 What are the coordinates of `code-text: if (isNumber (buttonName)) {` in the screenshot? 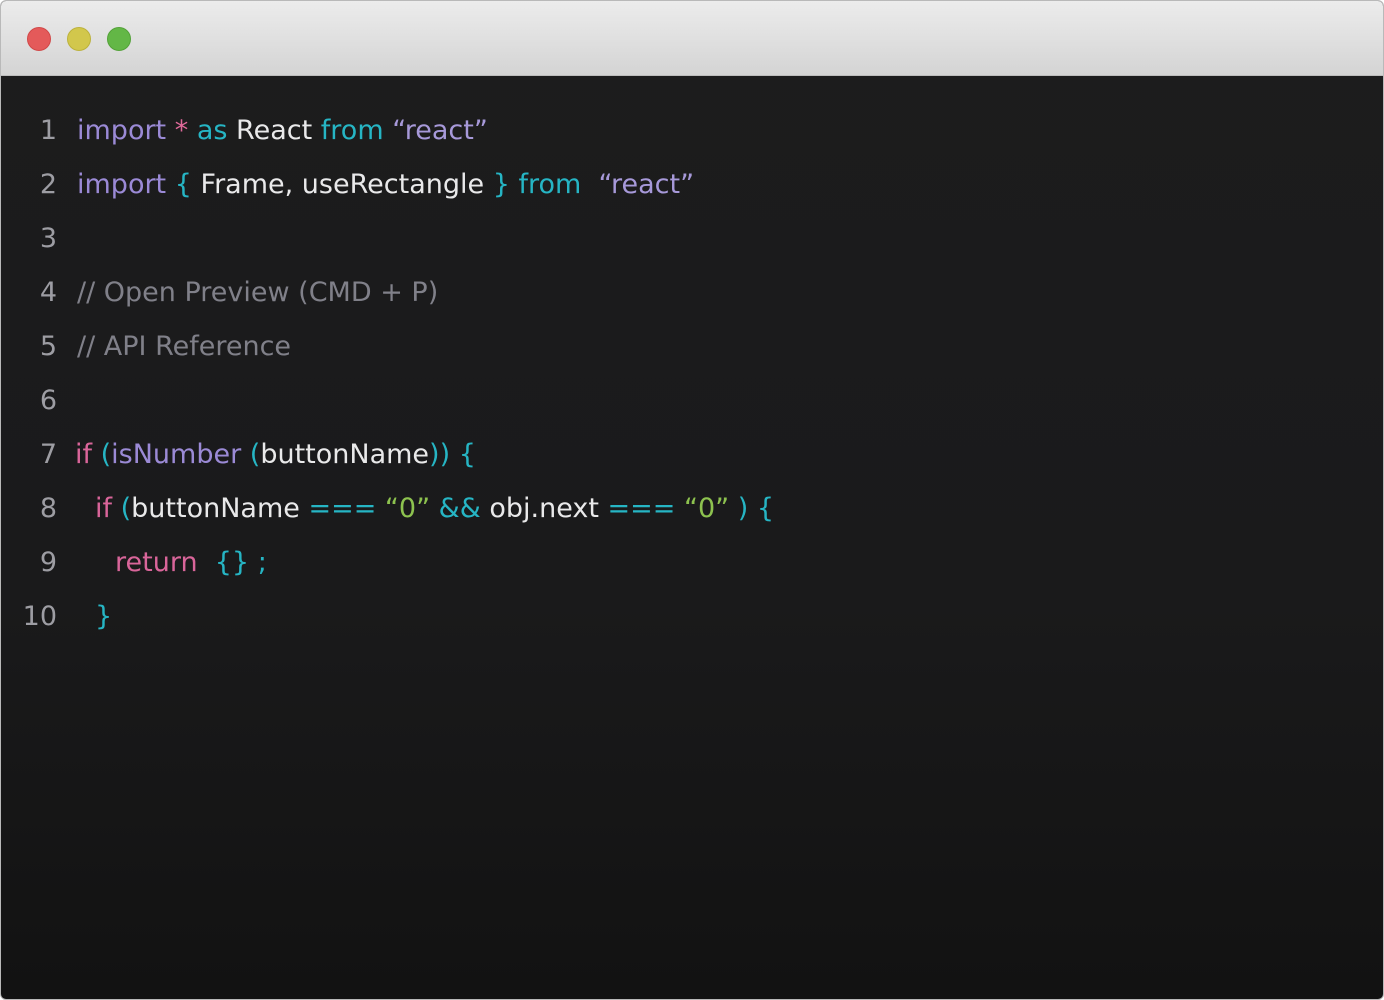 It's located at (275, 455).